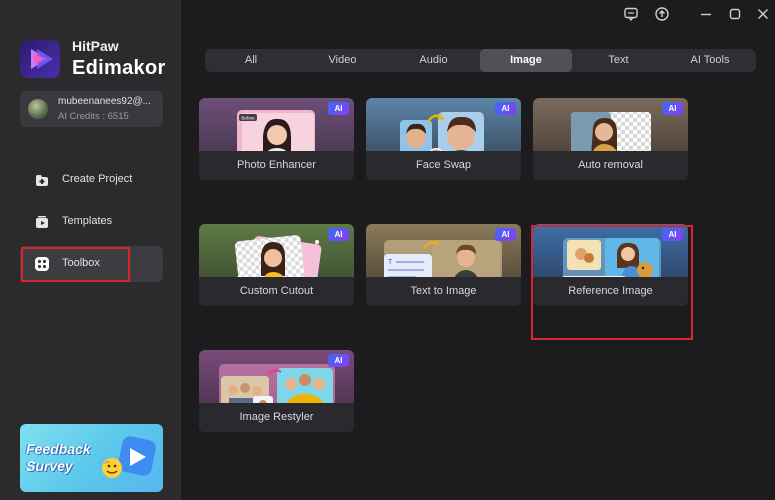  What do you see at coordinates (433, 60) in the screenshot?
I see `tab-audio: Audio` at bounding box center [433, 60].